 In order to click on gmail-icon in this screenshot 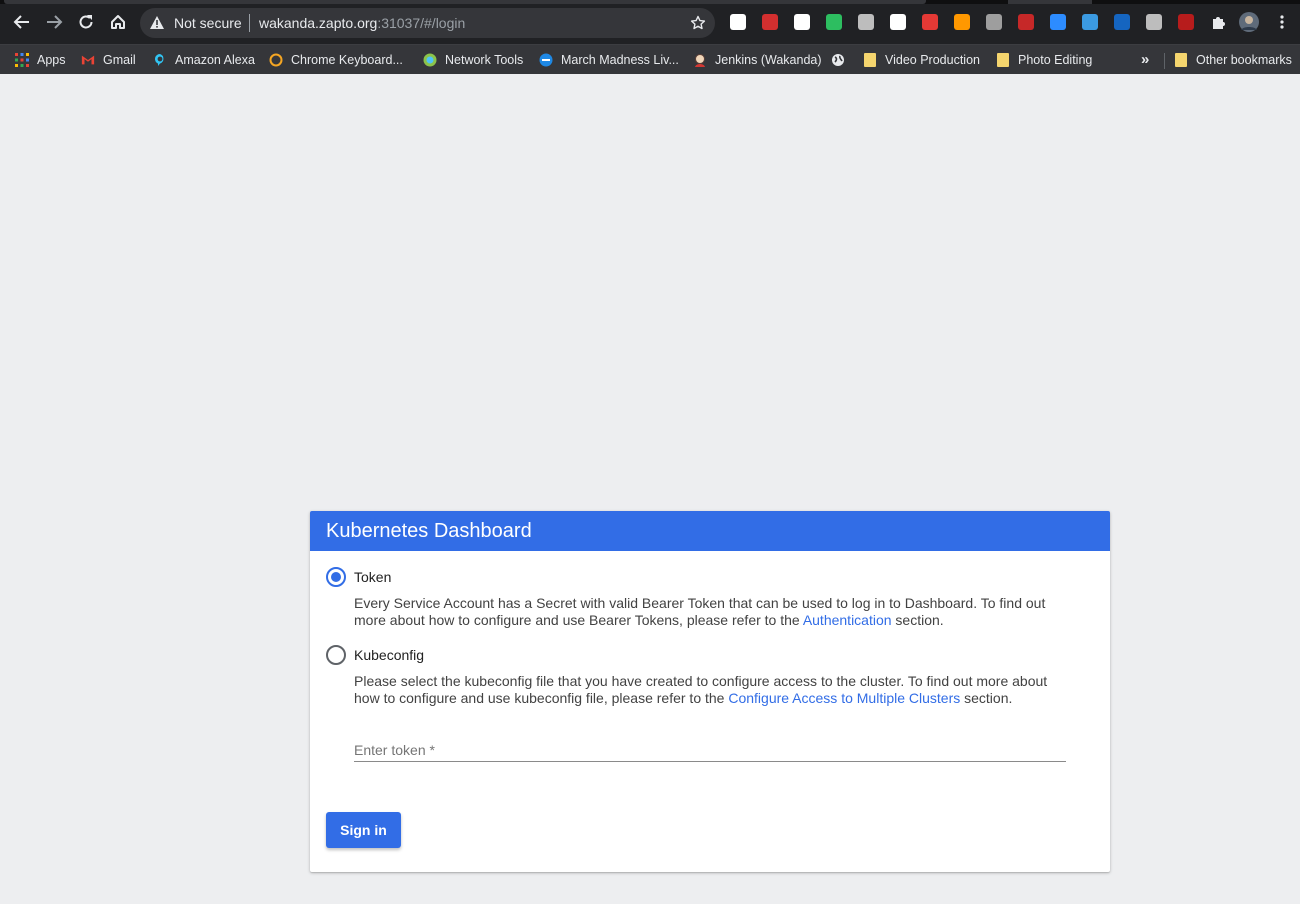, I will do `click(88, 60)`.